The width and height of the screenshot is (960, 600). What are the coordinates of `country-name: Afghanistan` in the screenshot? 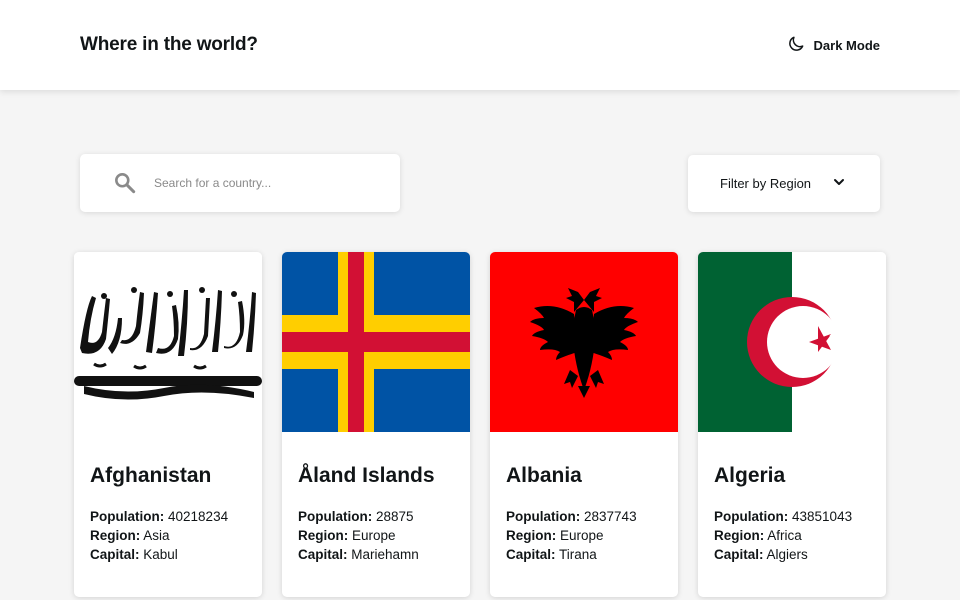 It's located at (151, 475).